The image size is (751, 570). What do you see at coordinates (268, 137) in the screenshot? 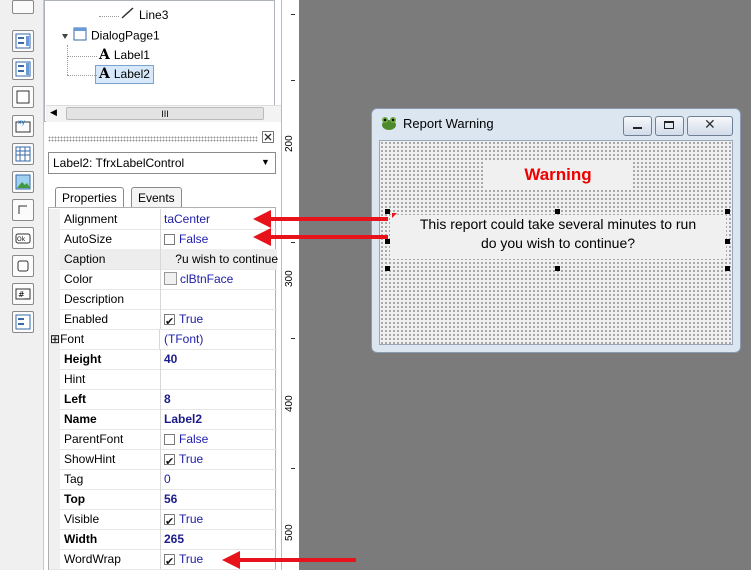
I see `close-icon` at bounding box center [268, 137].